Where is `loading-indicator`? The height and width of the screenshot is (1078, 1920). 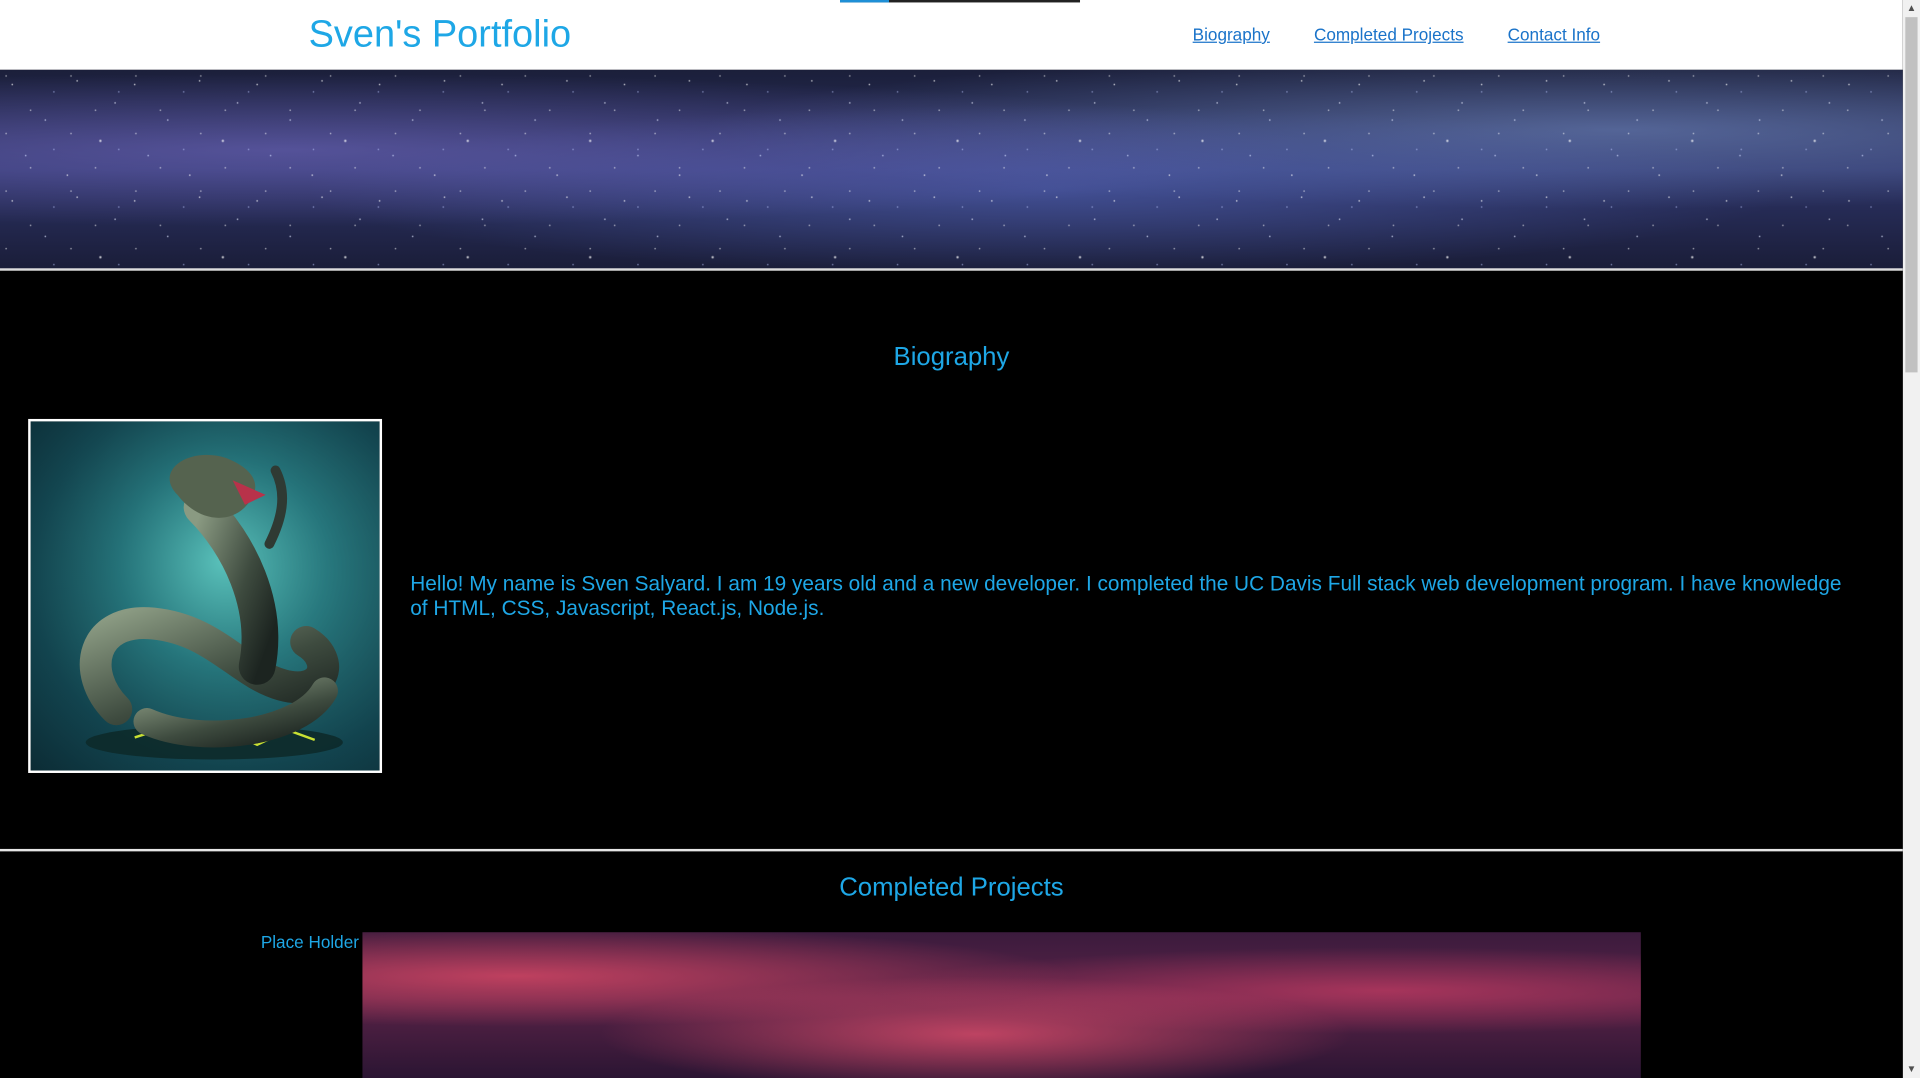
loading-indicator is located at coordinates (960, 1).